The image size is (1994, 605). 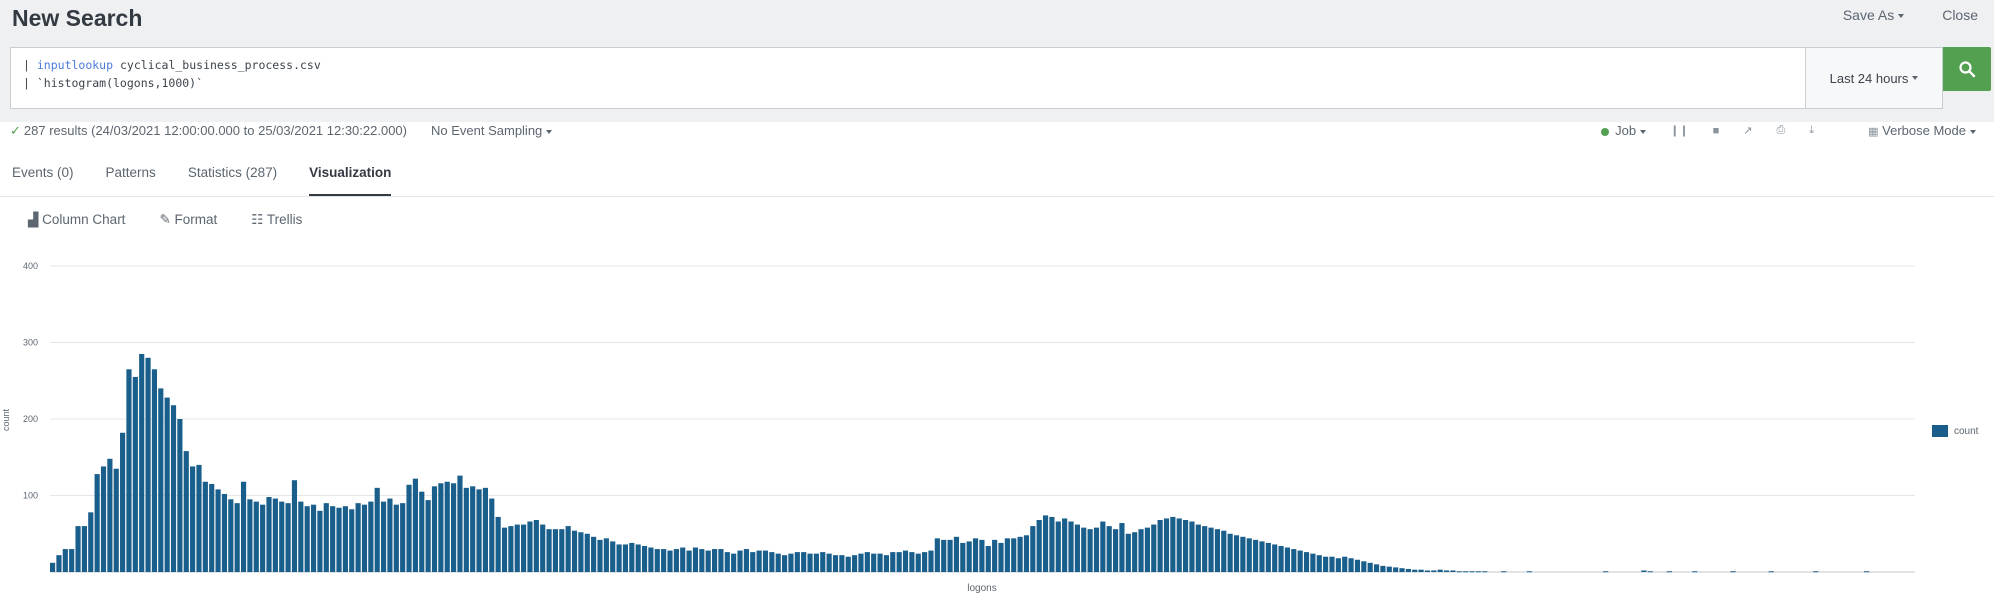 What do you see at coordinates (1922, 130) in the screenshot?
I see `search-mode-dropdown: ▦ Verbose Mode` at bounding box center [1922, 130].